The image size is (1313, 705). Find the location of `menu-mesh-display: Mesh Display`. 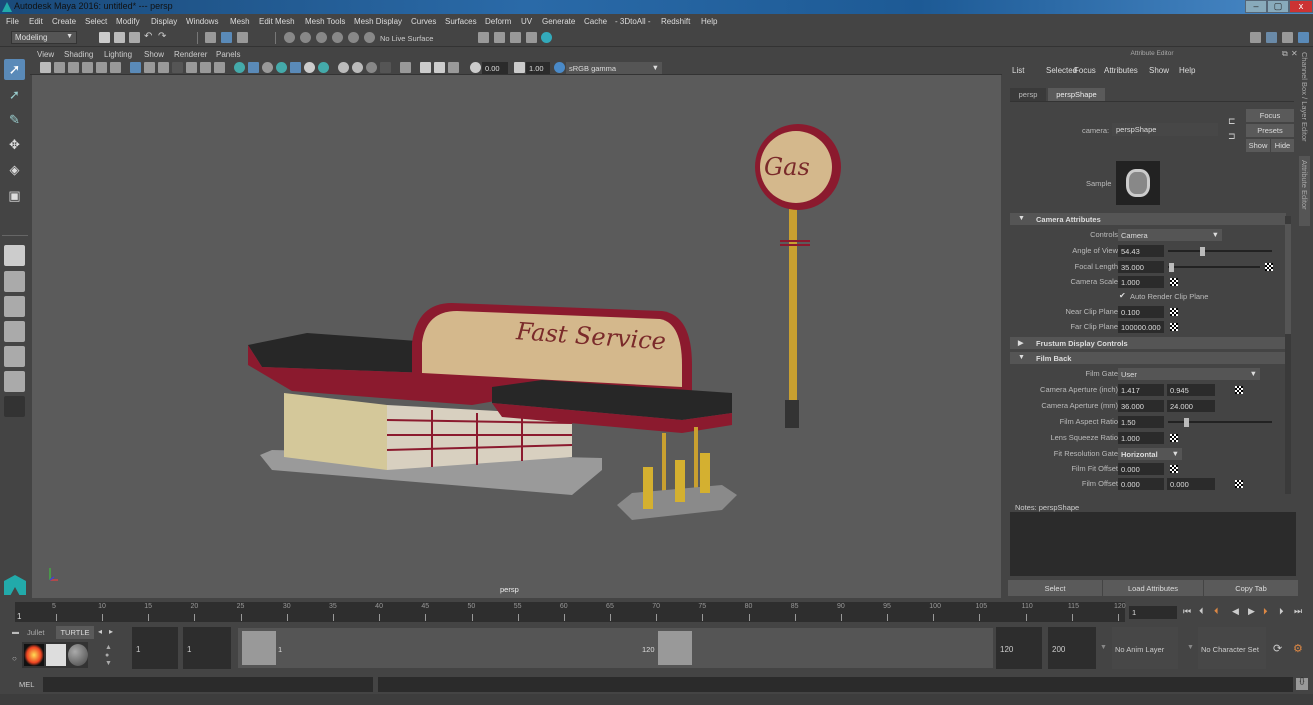

menu-mesh-display: Mesh Display is located at coordinates (378, 21).